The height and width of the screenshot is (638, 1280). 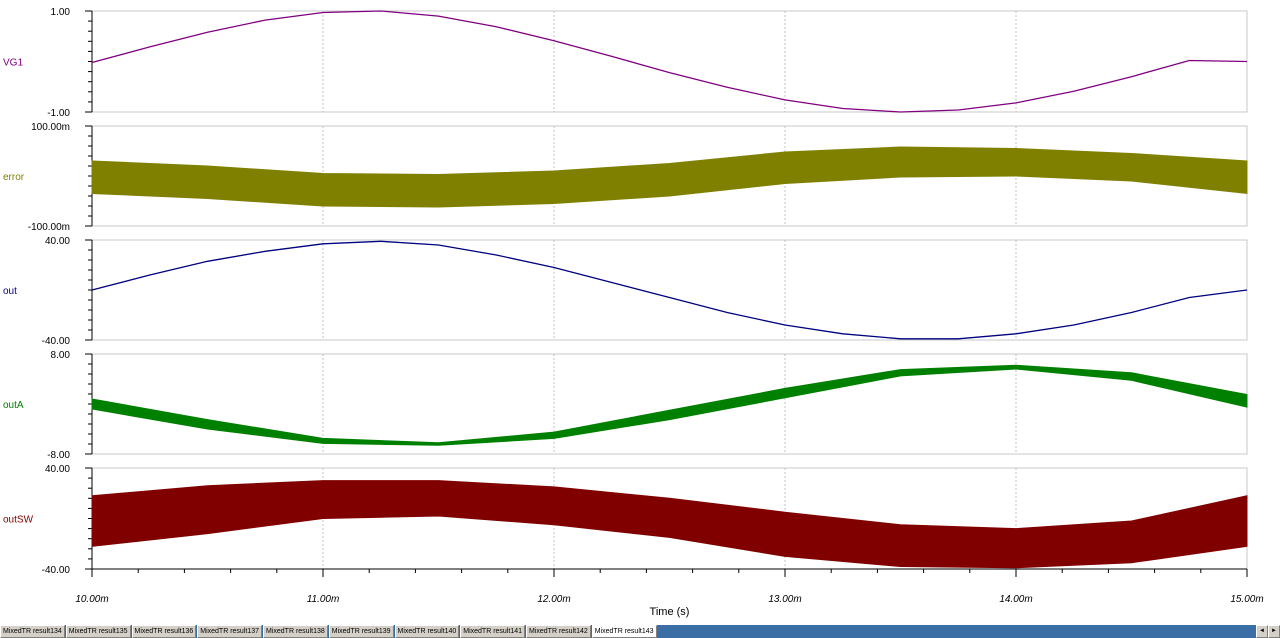 I want to click on x-tick-label: 15.00m, so click(x=1246, y=599).